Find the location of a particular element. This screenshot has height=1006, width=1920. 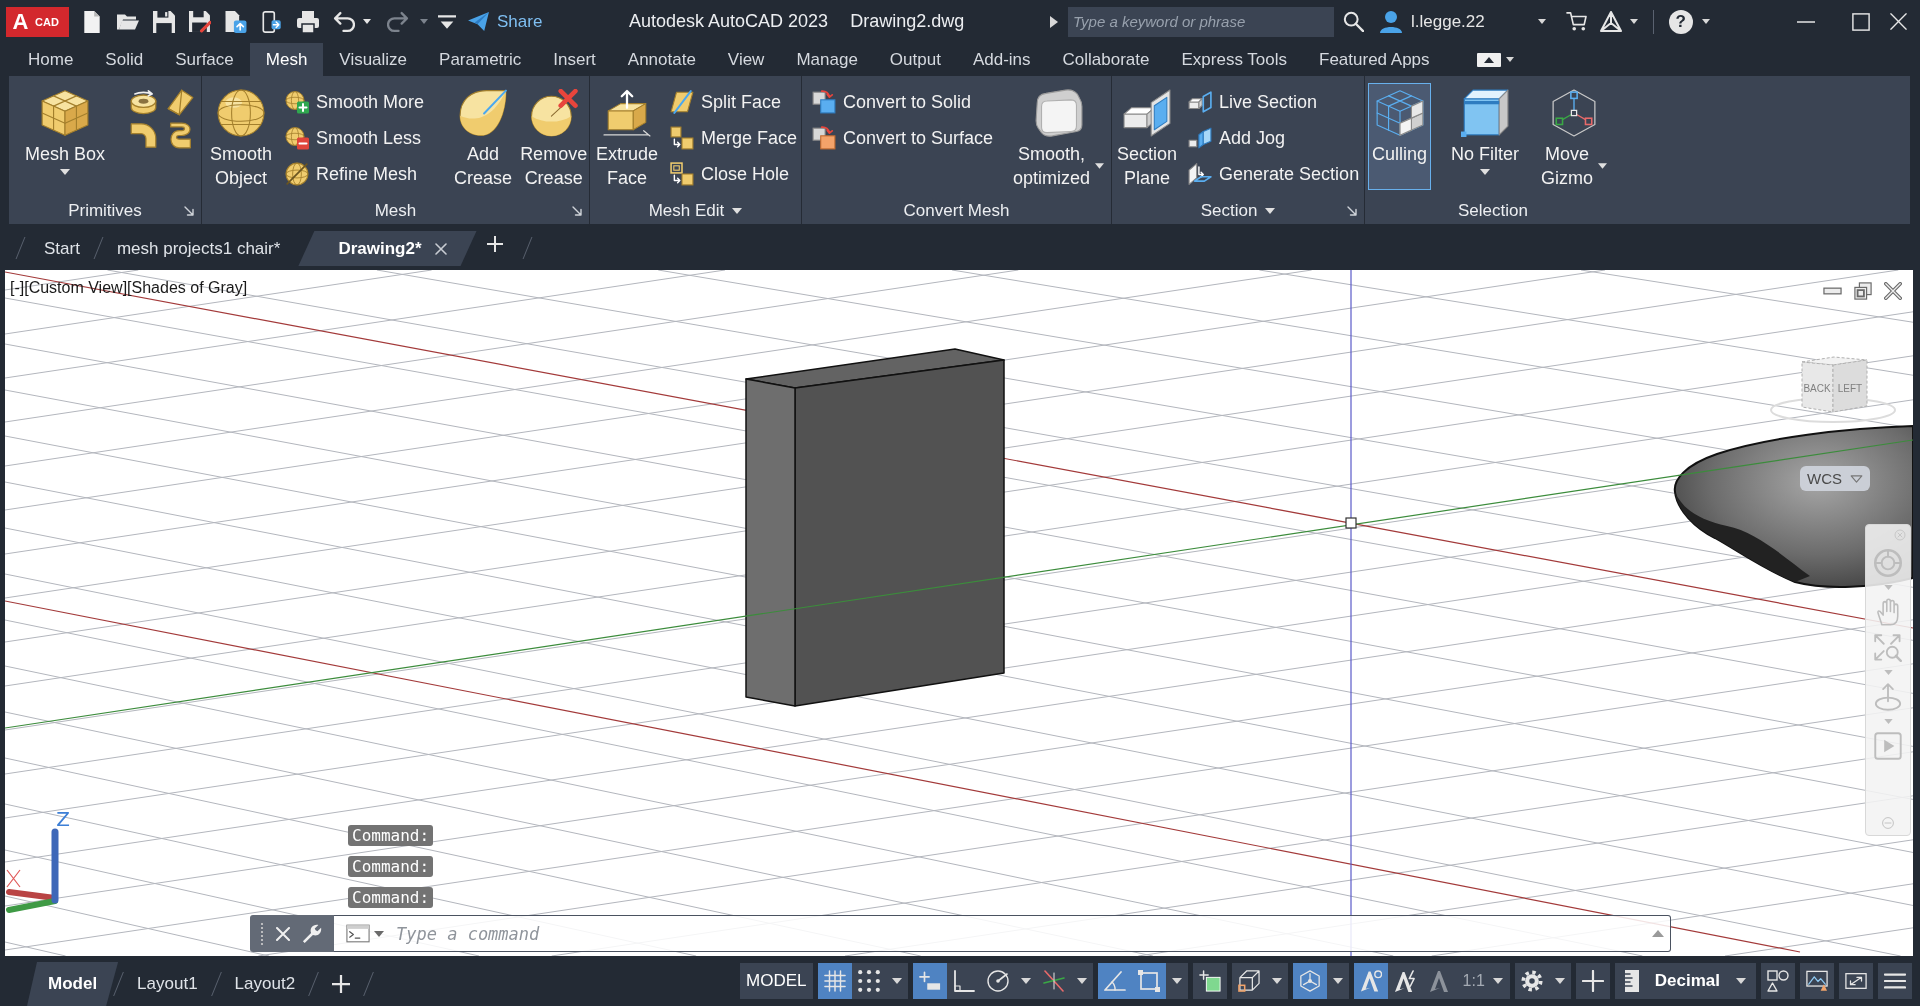

ortho-mode-button is located at coordinates (963, 981).